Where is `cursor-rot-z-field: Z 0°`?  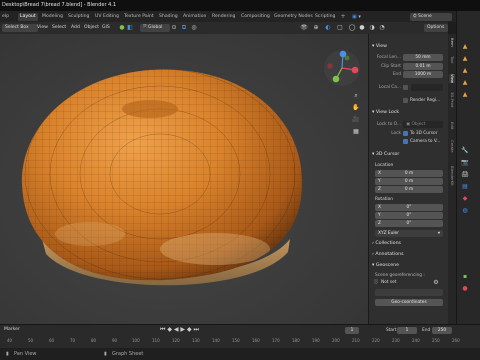 cursor-rot-z-field: Z 0° is located at coordinates (409, 223).